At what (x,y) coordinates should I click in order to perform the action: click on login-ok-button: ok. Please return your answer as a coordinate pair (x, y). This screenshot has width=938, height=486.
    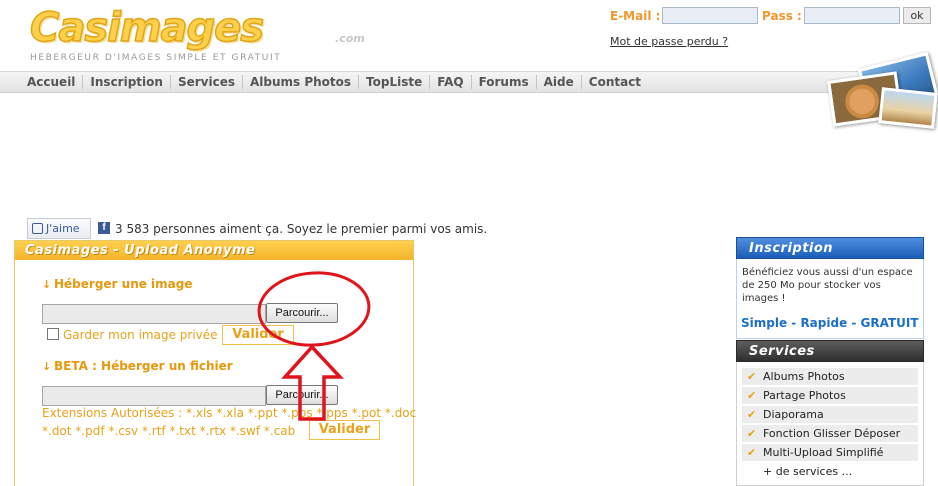
    Looking at the image, I should click on (917, 15).